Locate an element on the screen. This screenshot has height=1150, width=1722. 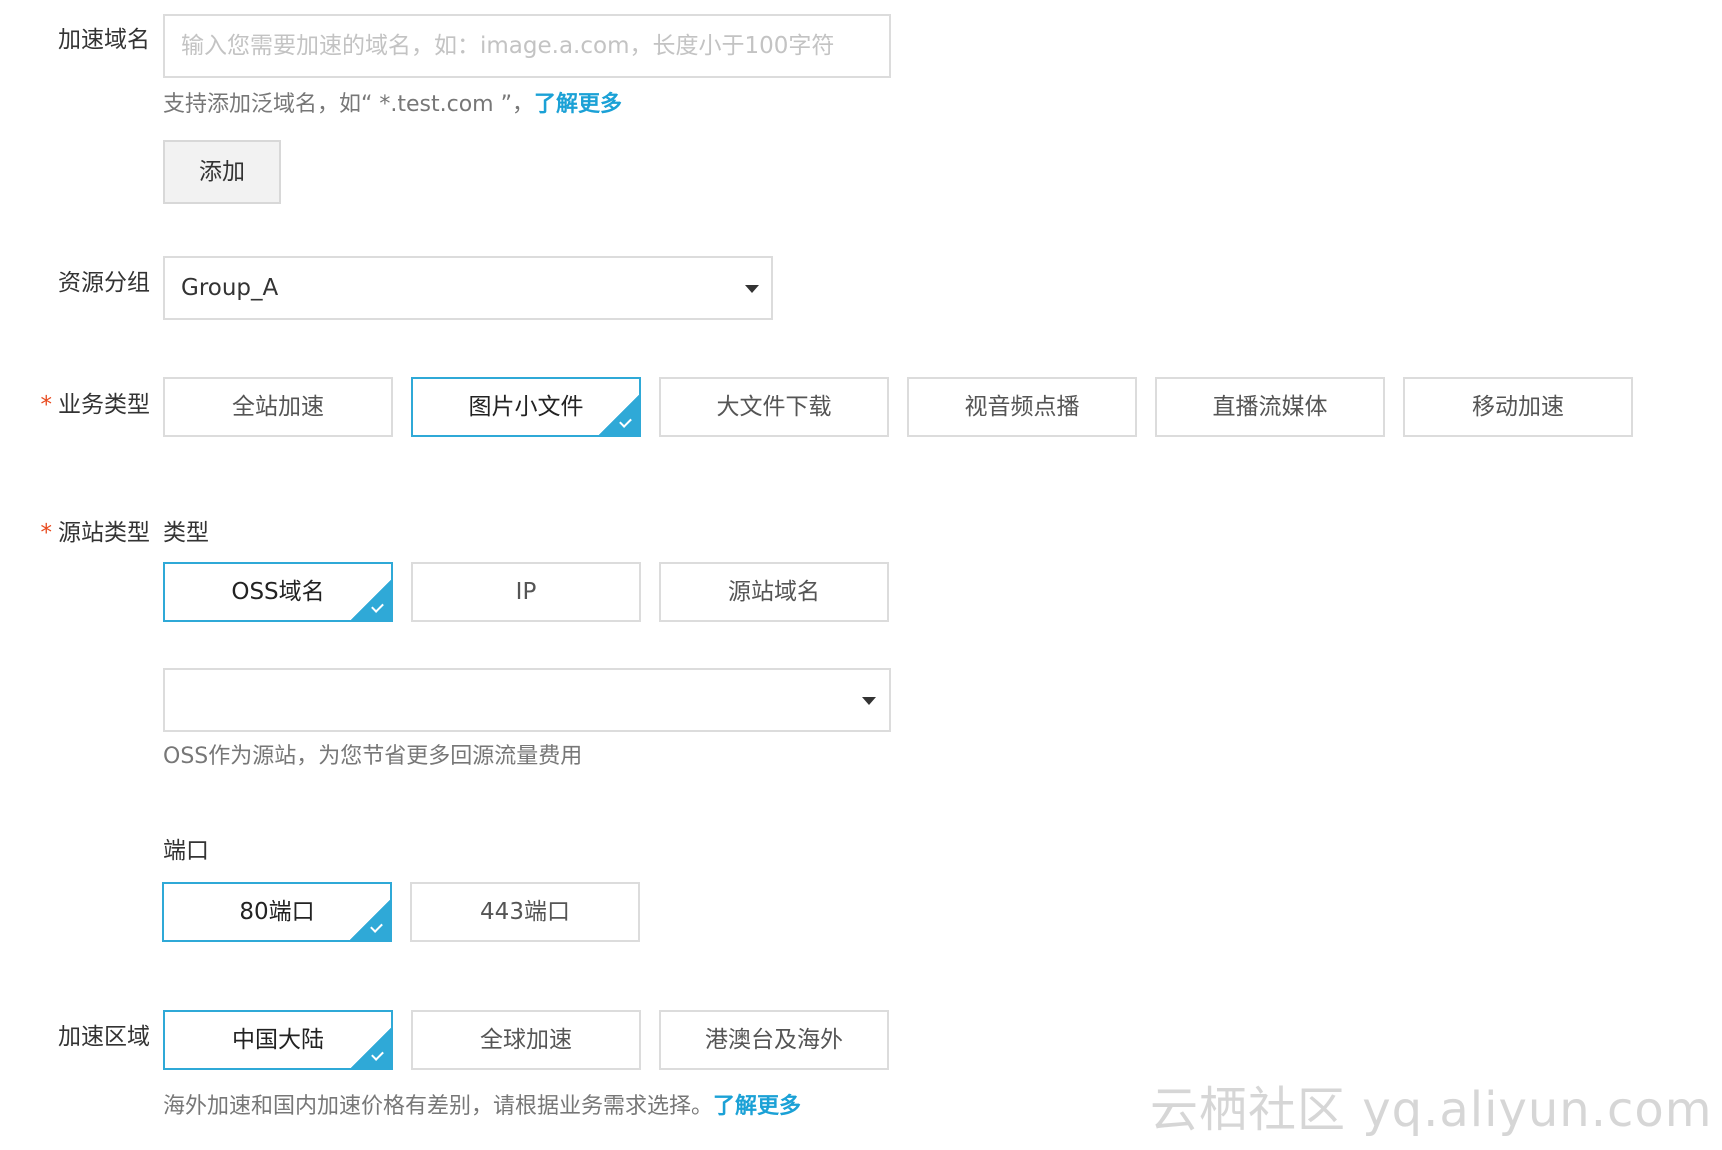
origin-select is located at coordinates (527, 700).